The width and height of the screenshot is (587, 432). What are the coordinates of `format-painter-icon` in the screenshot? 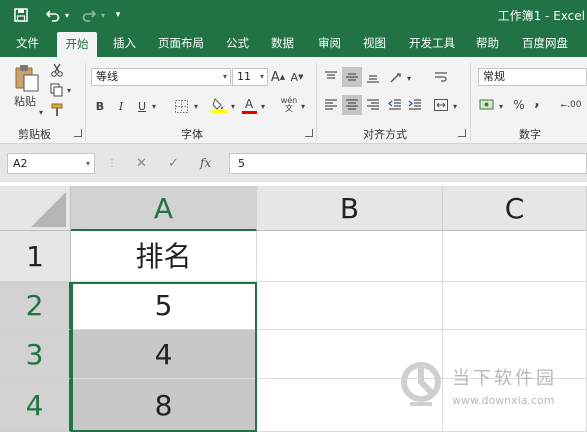 It's located at (57, 110).